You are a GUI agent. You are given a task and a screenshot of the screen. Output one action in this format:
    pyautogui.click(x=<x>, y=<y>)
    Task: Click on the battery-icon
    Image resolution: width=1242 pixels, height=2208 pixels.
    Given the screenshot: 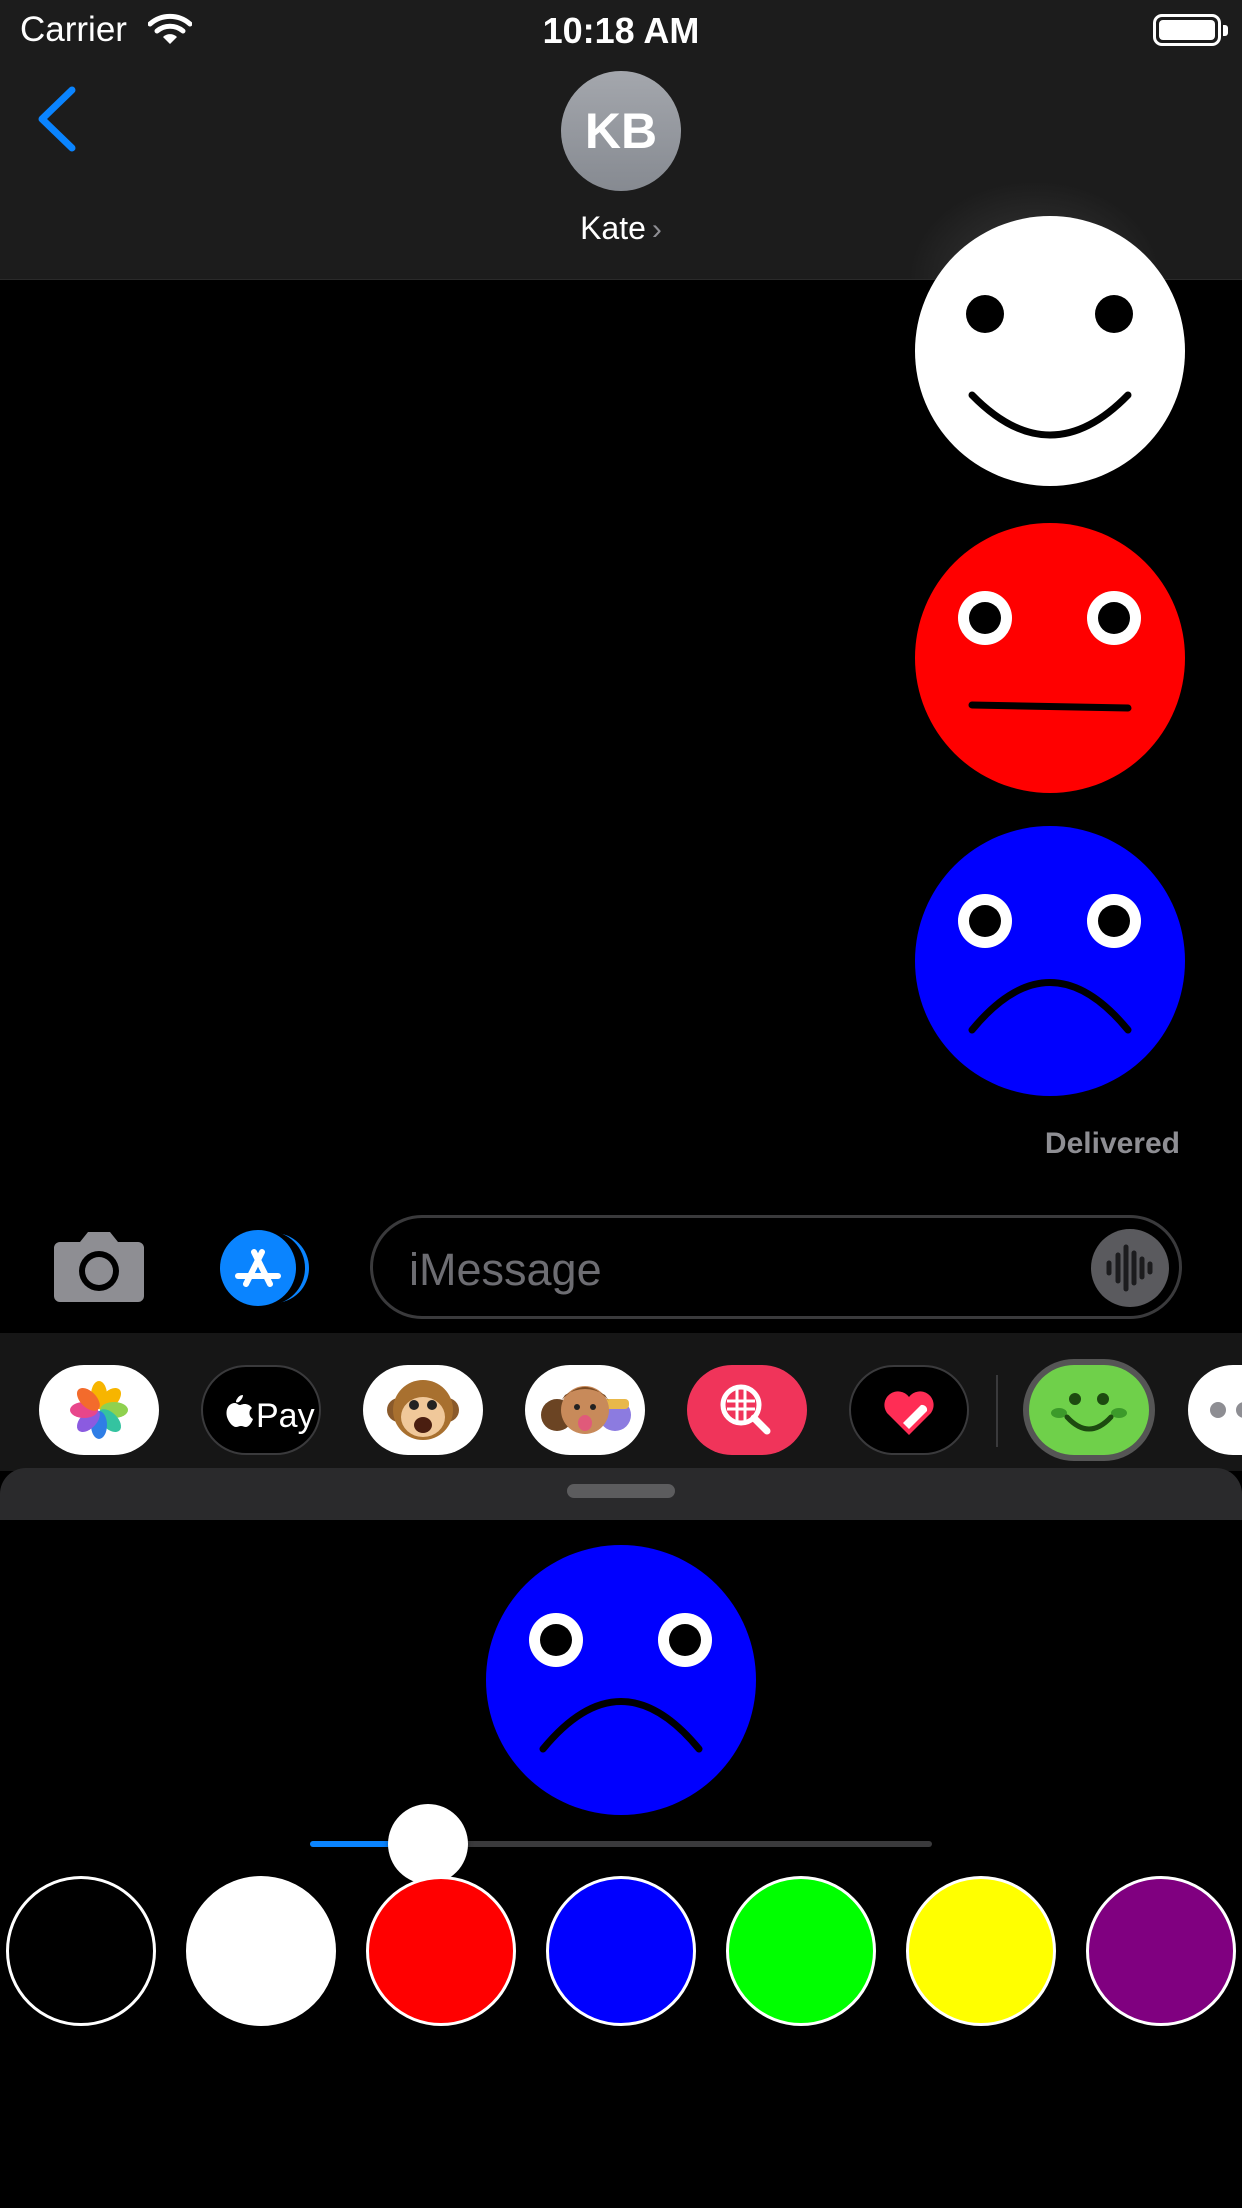 What is the action you would take?
    pyautogui.click(x=1190, y=30)
    